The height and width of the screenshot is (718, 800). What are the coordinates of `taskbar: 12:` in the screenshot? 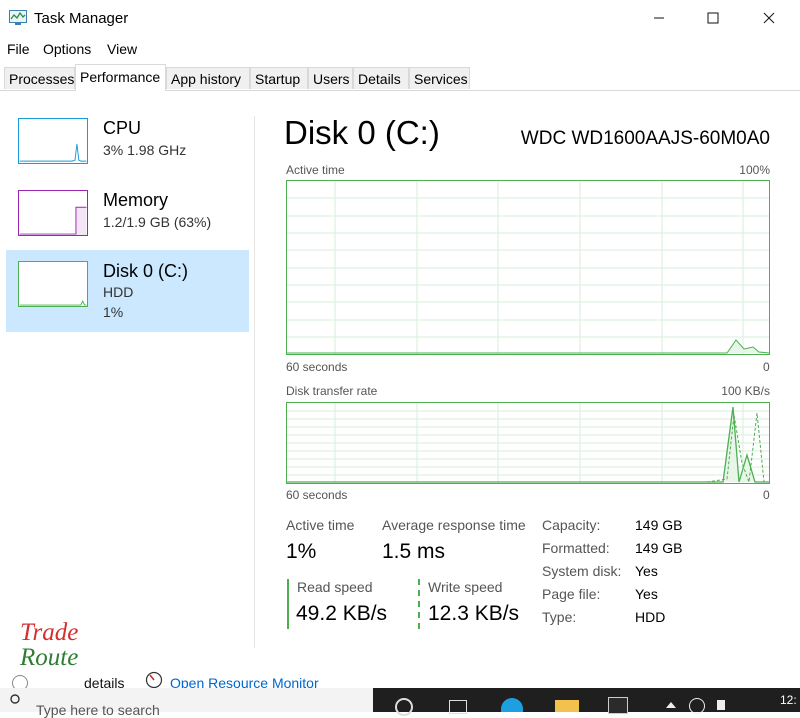 It's located at (586, 702).